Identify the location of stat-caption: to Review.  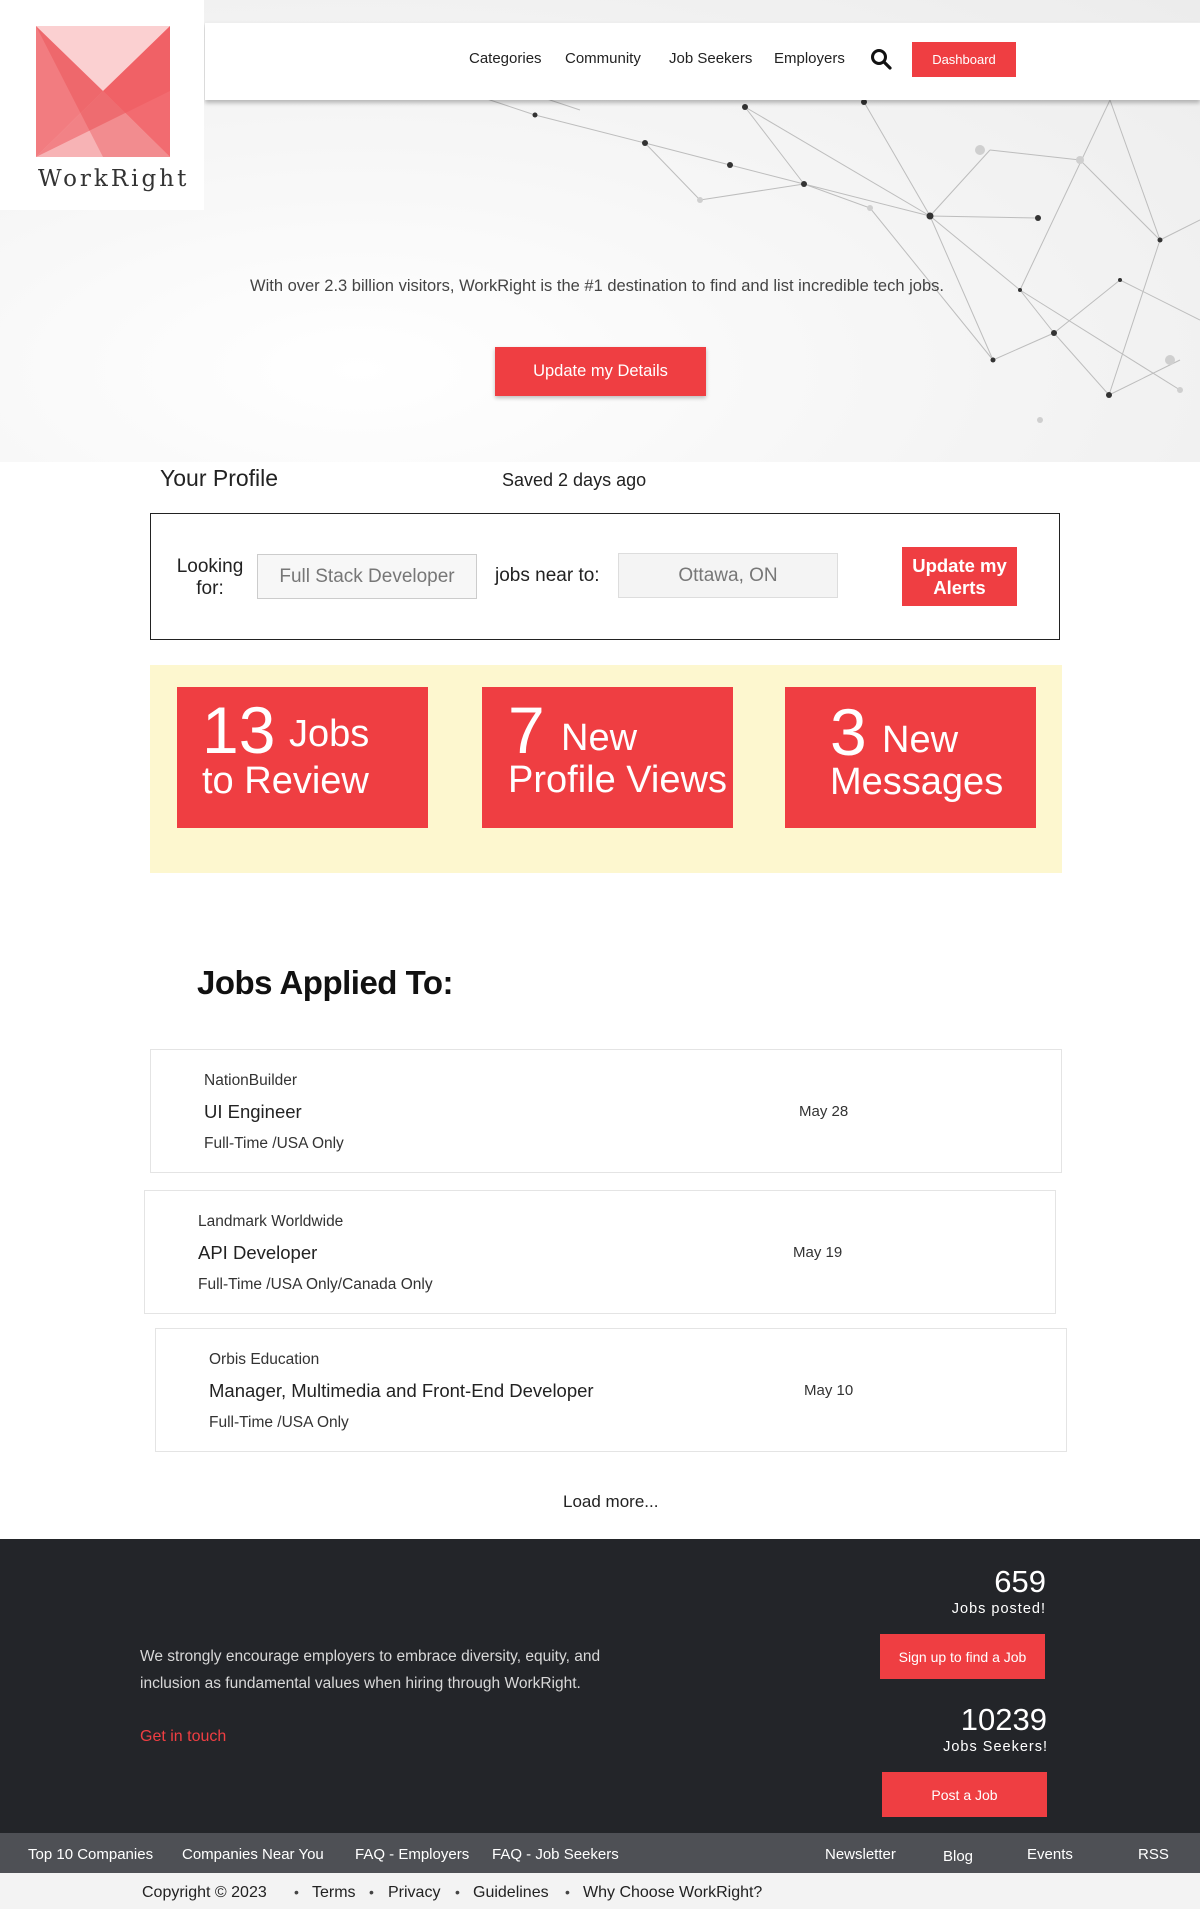
(285, 781).